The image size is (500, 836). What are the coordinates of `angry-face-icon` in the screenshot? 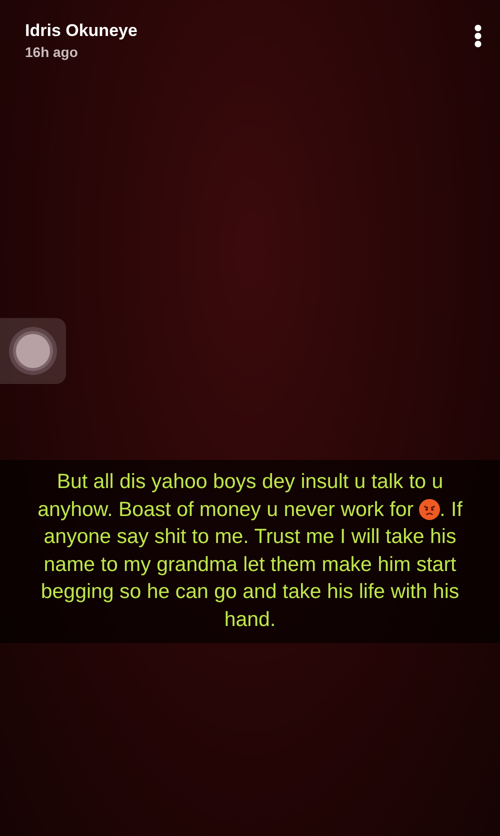 It's located at (429, 509).